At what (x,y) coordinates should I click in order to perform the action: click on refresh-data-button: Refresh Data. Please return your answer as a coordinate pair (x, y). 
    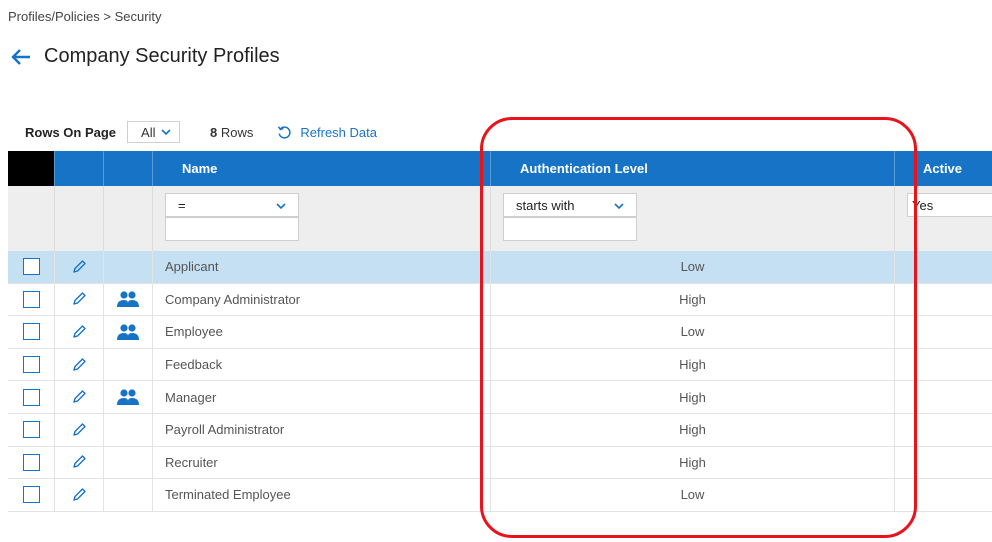
    Looking at the image, I should click on (327, 132).